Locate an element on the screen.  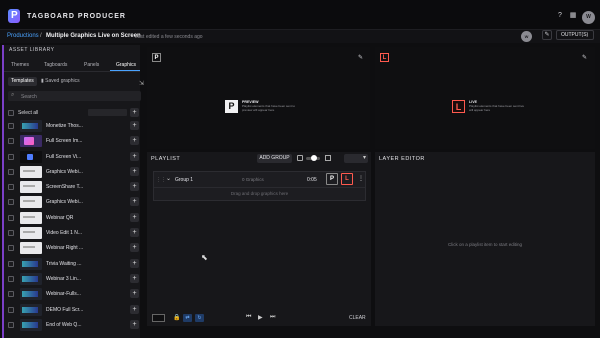
outputs-label: OUTPUT(S) is located at coordinates (575, 35).